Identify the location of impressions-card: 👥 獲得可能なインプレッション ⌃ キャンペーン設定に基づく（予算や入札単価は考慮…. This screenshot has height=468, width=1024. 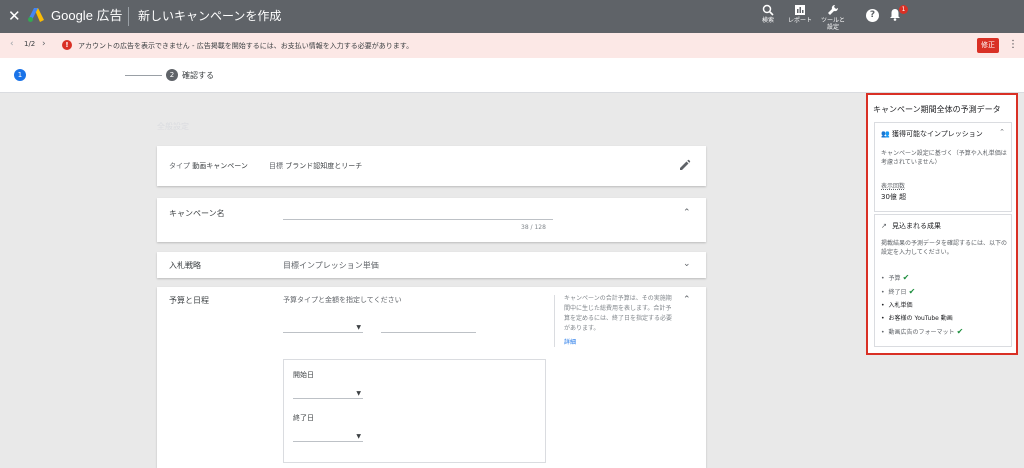
(943, 167).